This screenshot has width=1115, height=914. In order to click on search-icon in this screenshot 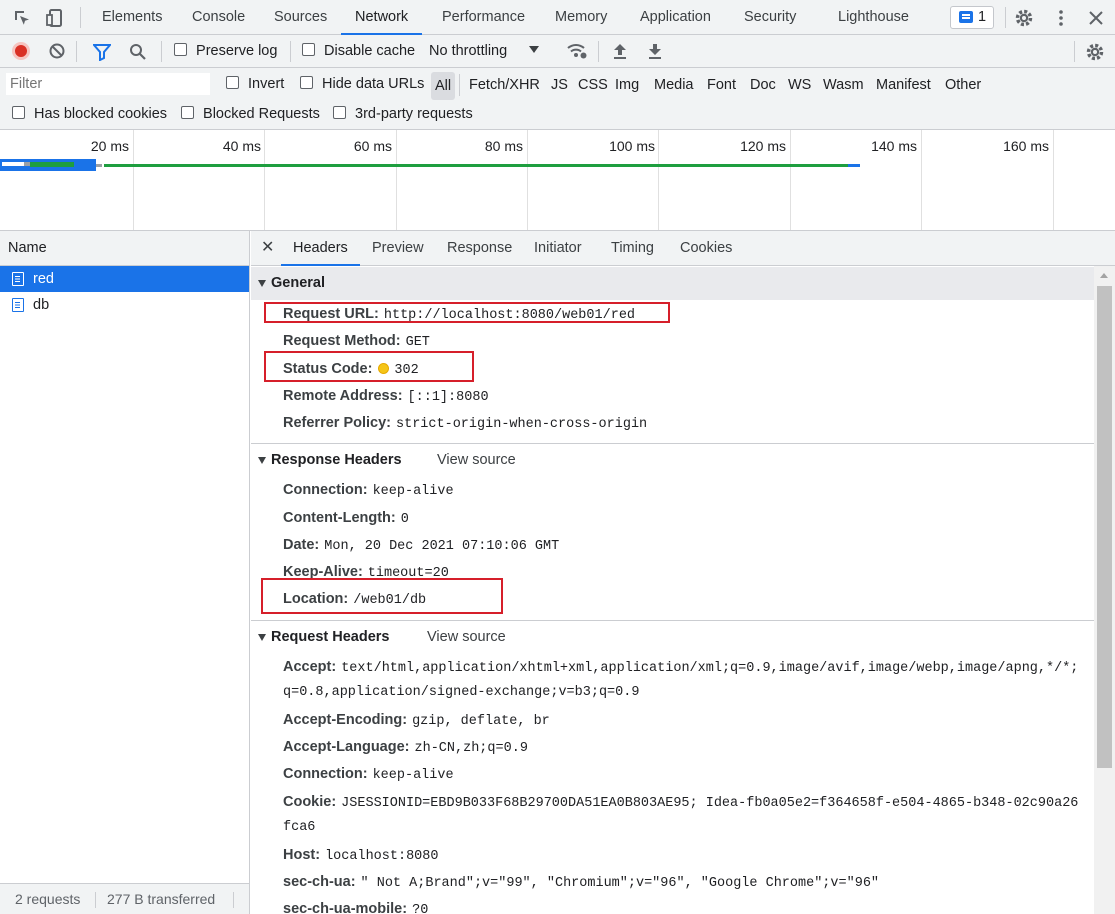, I will do `click(138, 54)`.